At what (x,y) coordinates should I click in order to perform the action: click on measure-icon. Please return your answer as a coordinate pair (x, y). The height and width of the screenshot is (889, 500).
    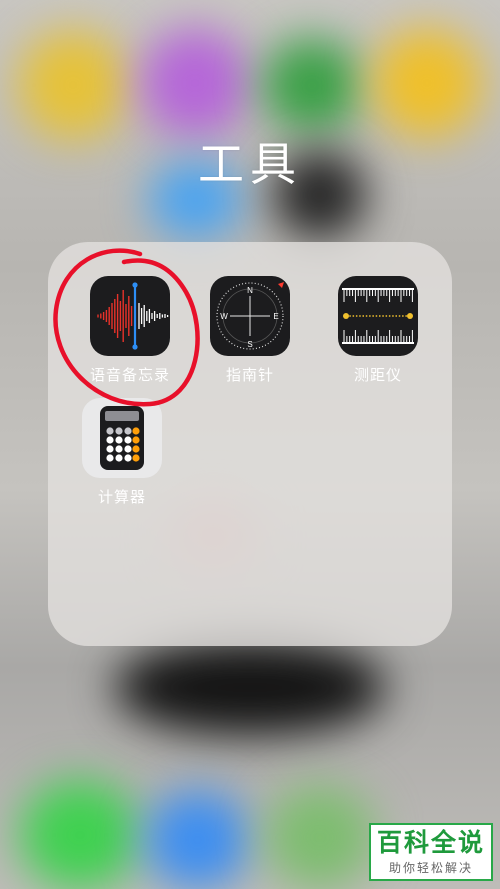
    Looking at the image, I should click on (378, 316).